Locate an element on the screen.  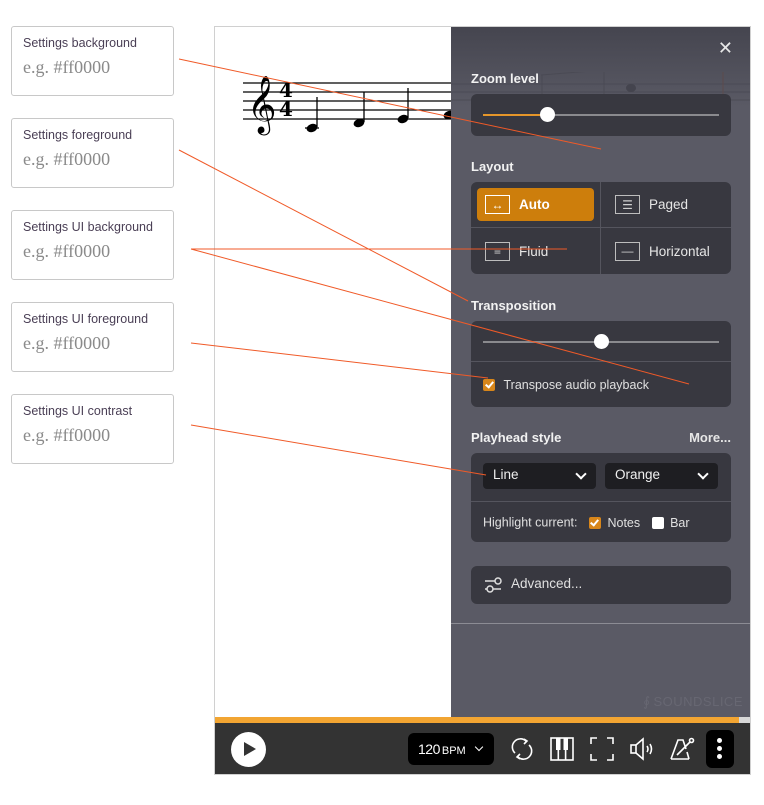
settings-background-field: Settings background is located at coordinates (92, 61).